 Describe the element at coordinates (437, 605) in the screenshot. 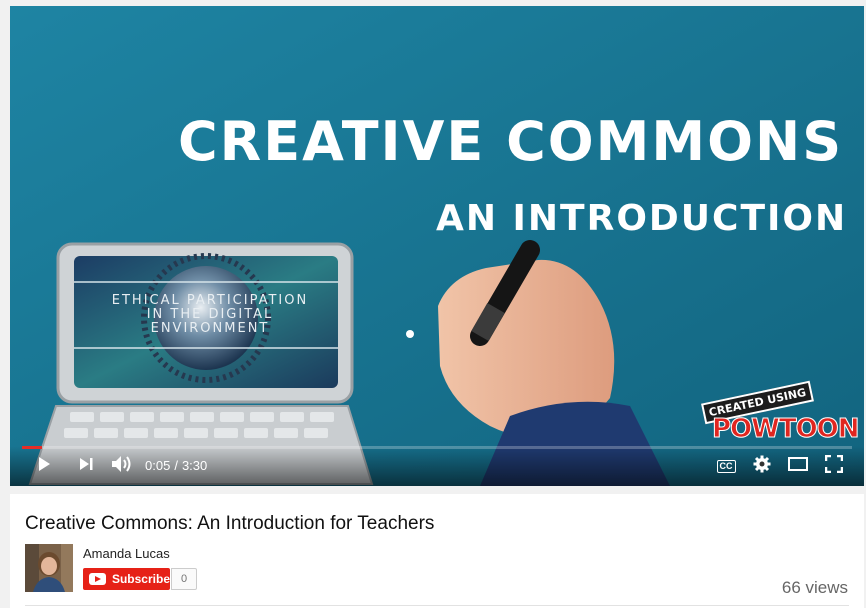

I see `divider` at that location.